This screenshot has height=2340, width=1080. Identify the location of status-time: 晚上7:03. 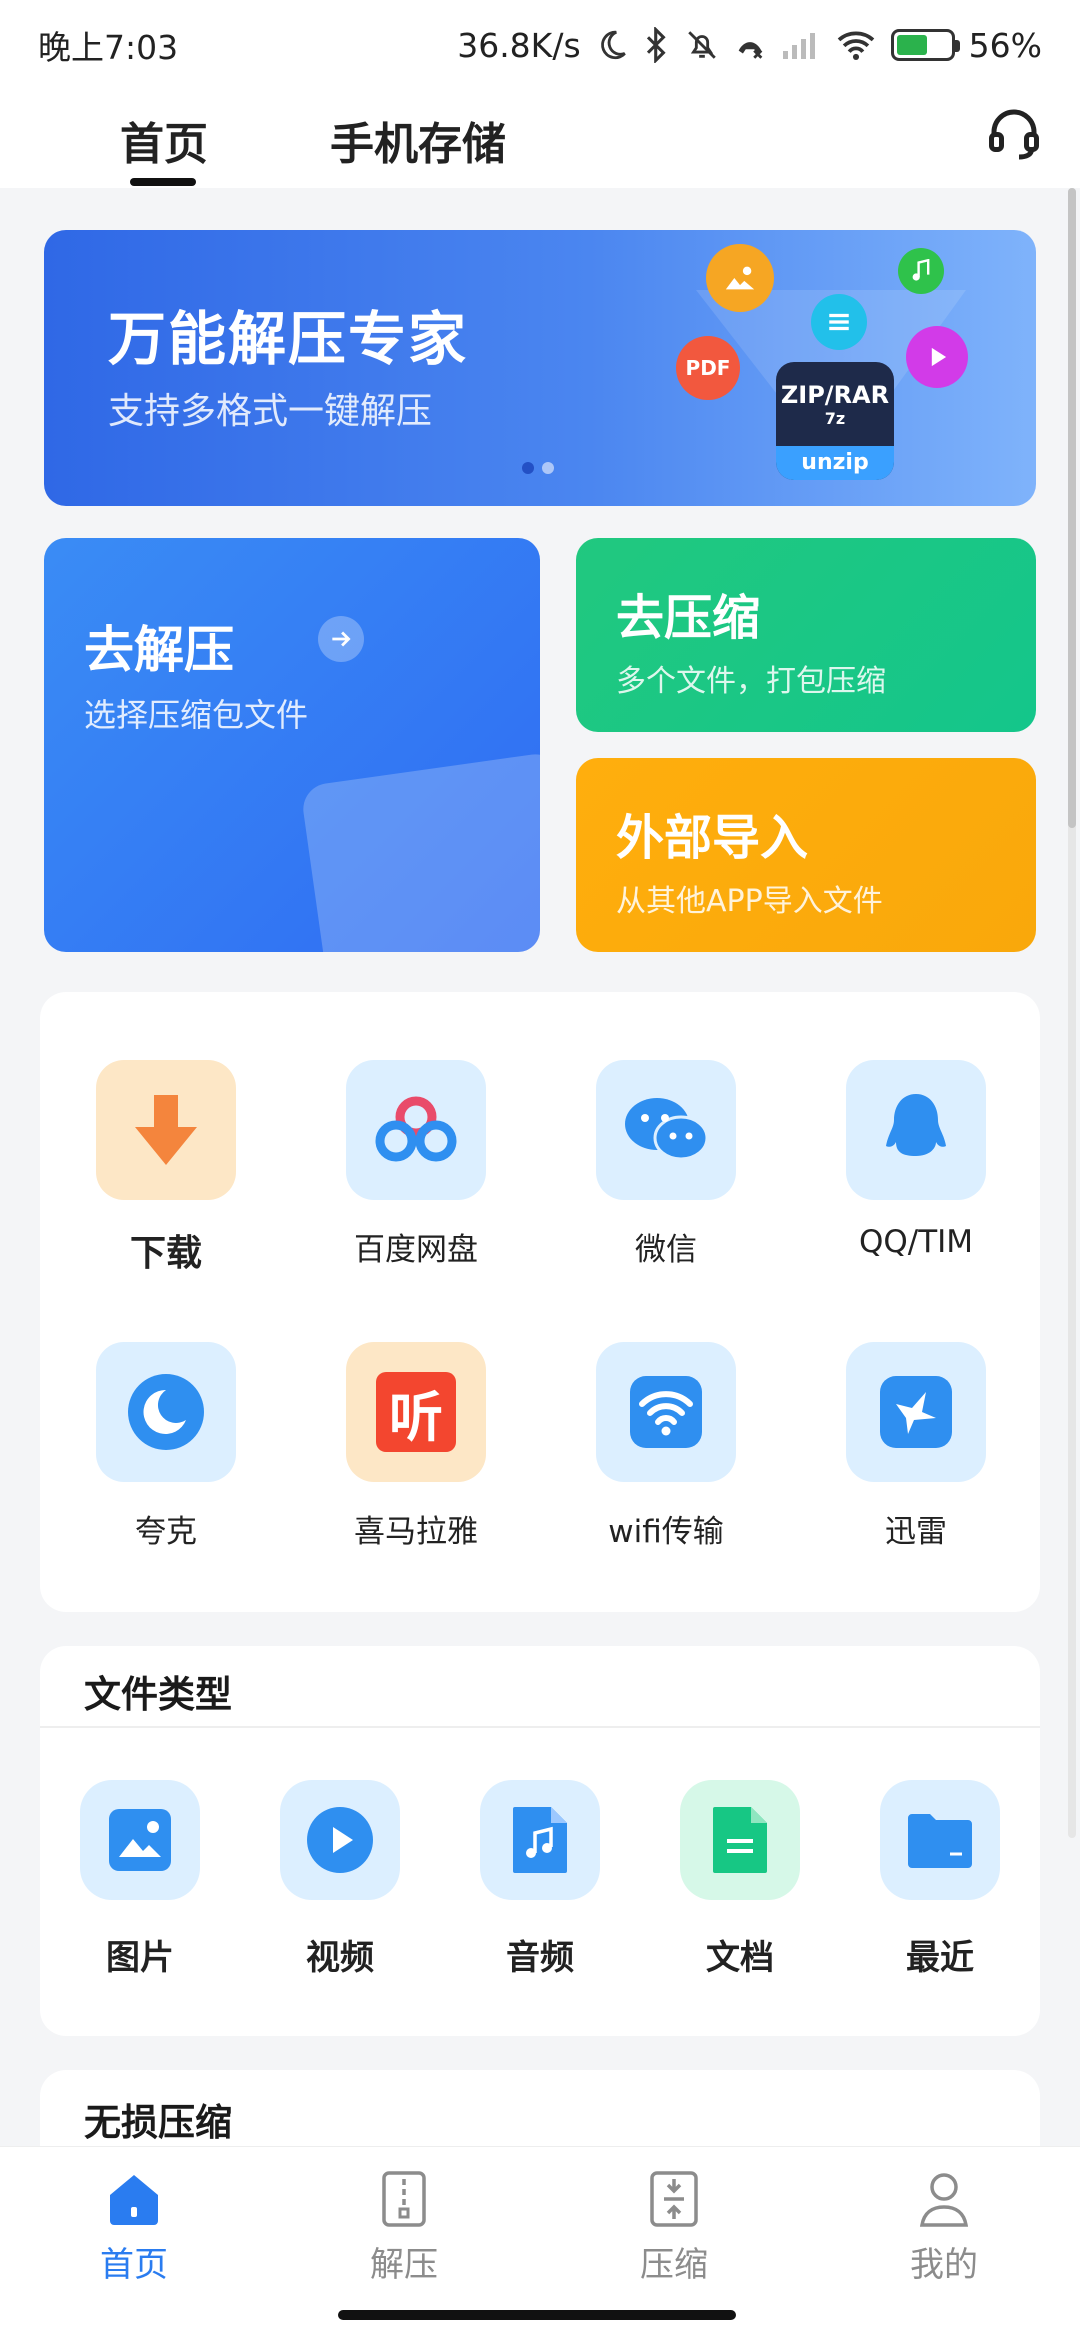
(108, 47).